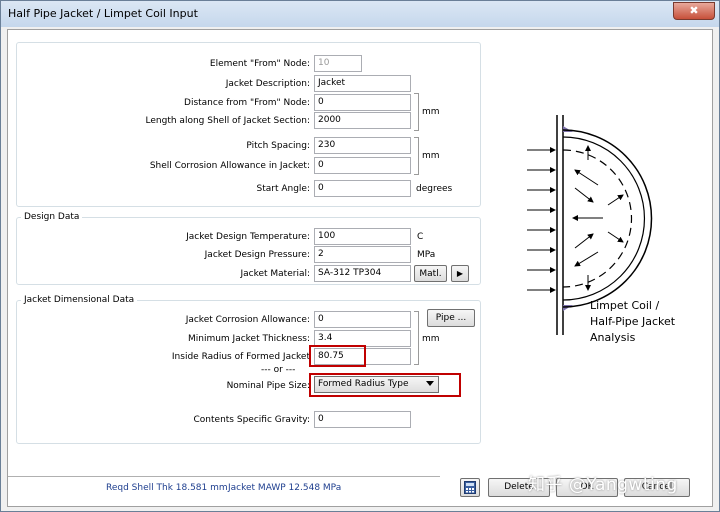 This screenshot has height=512, width=720. I want to click on title-bar: Half Pipe Jacket / Limpet Coil Input ✖, so click(360, 14).